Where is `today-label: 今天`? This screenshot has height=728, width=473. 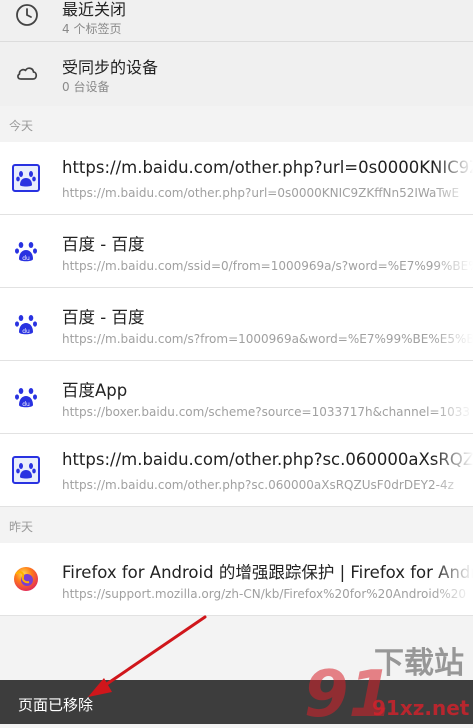
today-label: 今天 is located at coordinates (21, 126).